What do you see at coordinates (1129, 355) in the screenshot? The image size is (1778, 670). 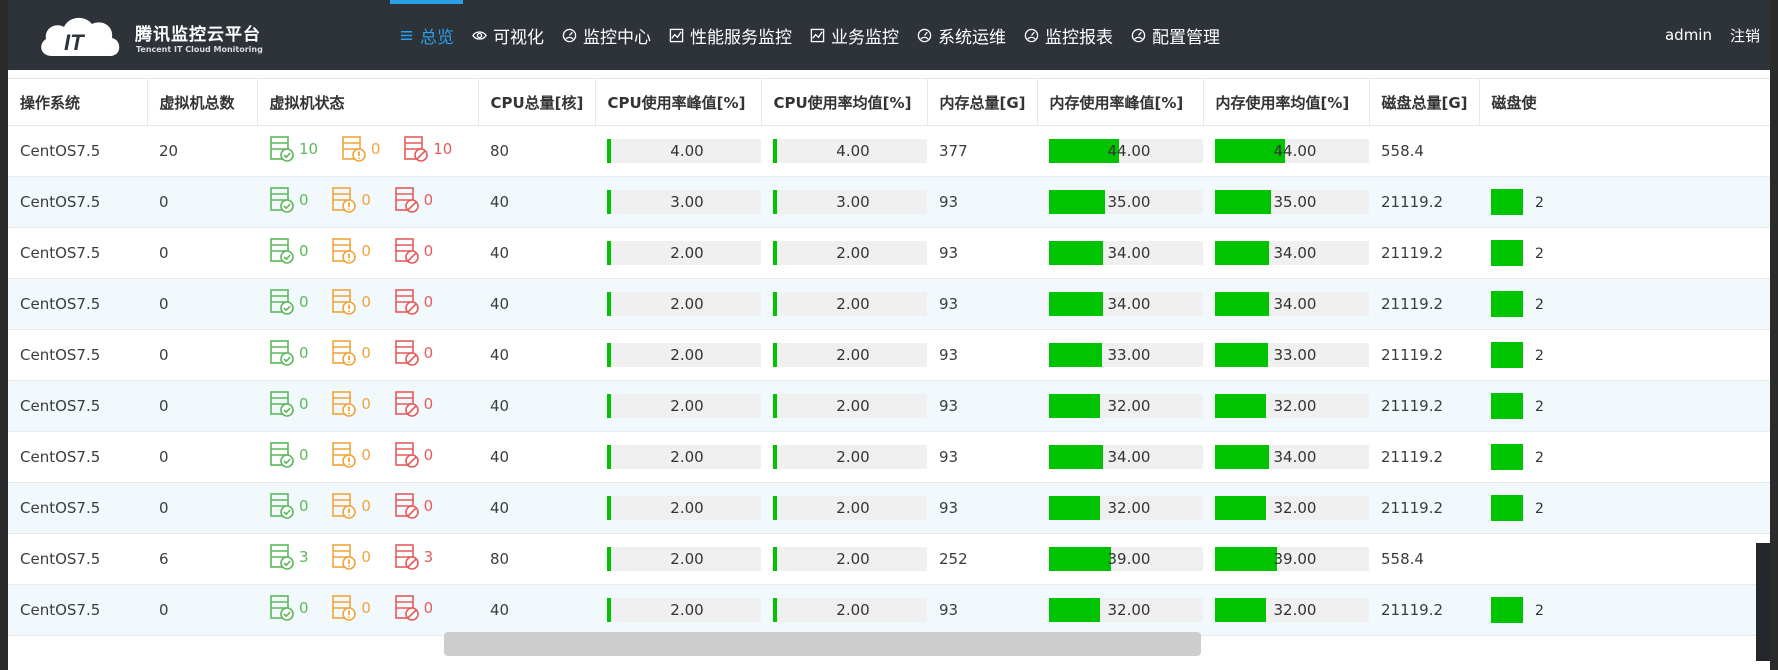 I see `usage-value: 33.00` at bounding box center [1129, 355].